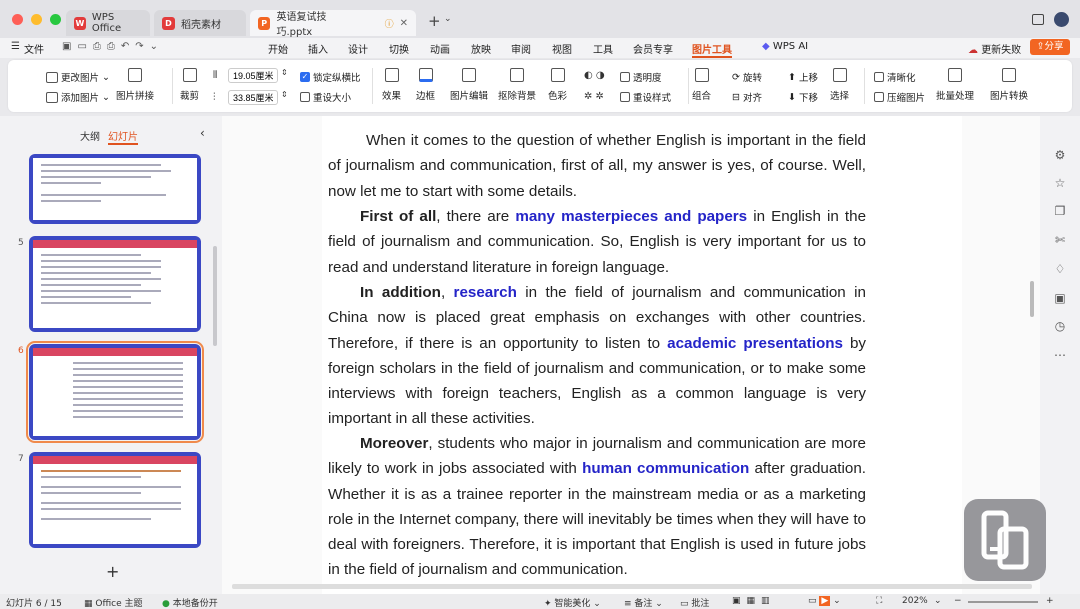  I want to click on image-icon: ▣, so click(1060, 298).